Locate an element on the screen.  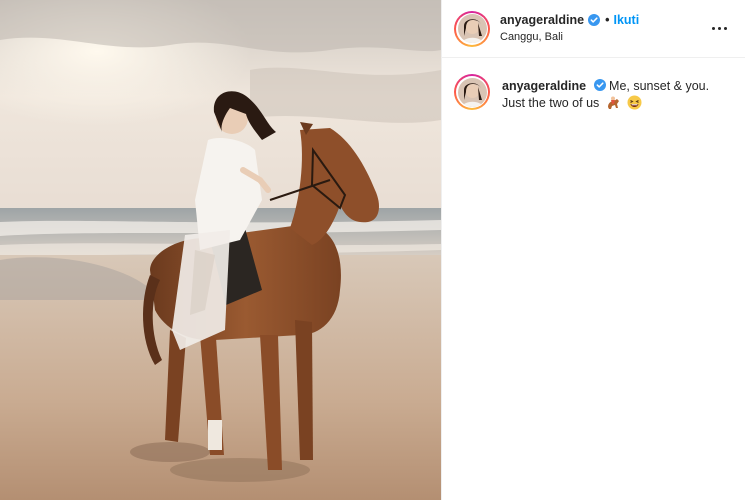
post-header: anyageraldine • Ikuti Canggu, Bali is located at coordinates (593, 29).